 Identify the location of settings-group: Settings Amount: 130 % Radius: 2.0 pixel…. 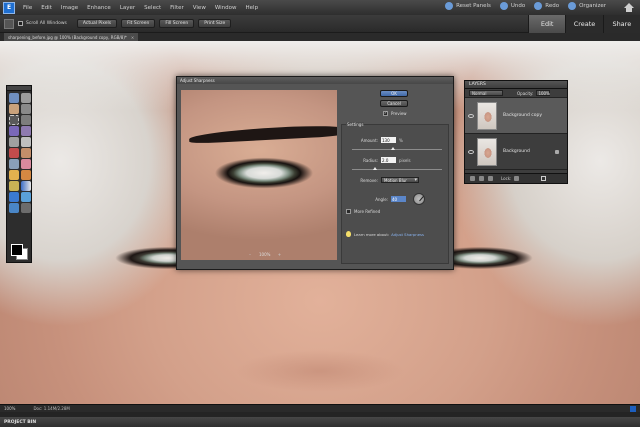
(395, 193).